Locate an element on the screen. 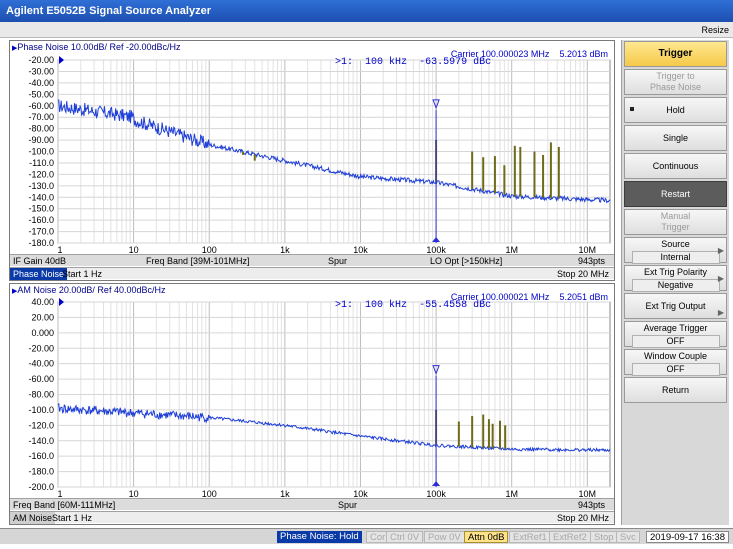  trigger-to-phase-noise-button: Trigger to Phase Noise is located at coordinates (675, 82).